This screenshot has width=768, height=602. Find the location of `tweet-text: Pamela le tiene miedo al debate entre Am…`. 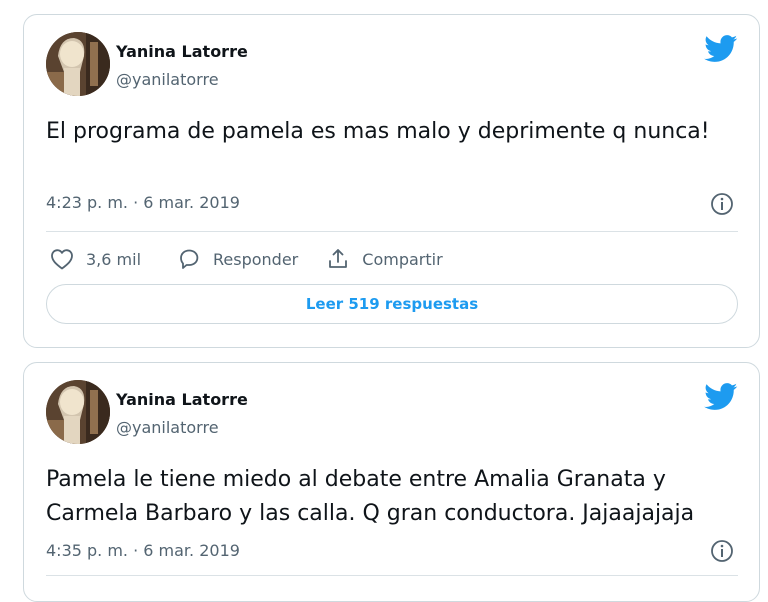

tweet-text: Pamela le tiene miedo al debate entre Am… is located at coordinates (370, 496).